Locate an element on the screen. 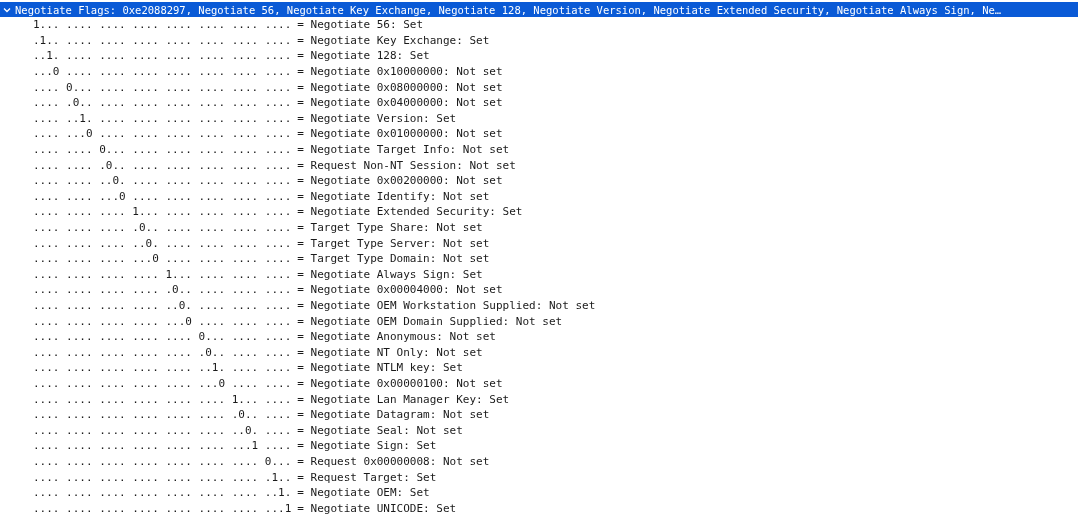 The height and width of the screenshot is (525, 1081). flag-description: = Negotiate Key Exchange: Set is located at coordinates (393, 40).